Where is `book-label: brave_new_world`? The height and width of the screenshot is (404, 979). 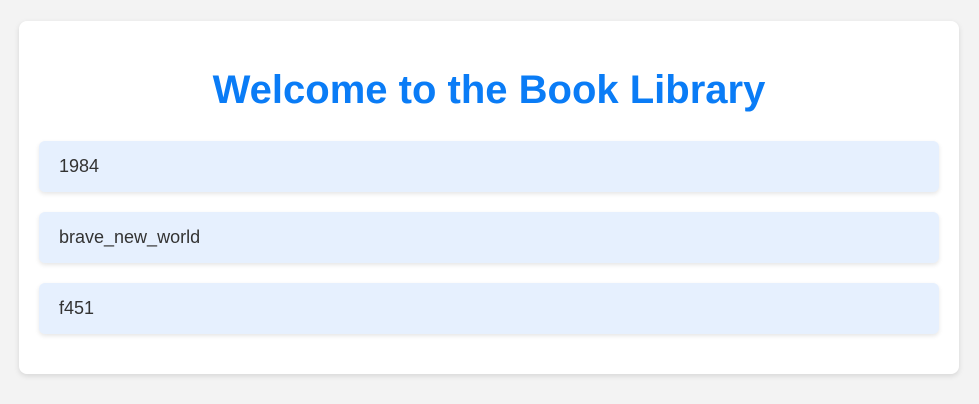
book-label: brave_new_world is located at coordinates (130, 237).